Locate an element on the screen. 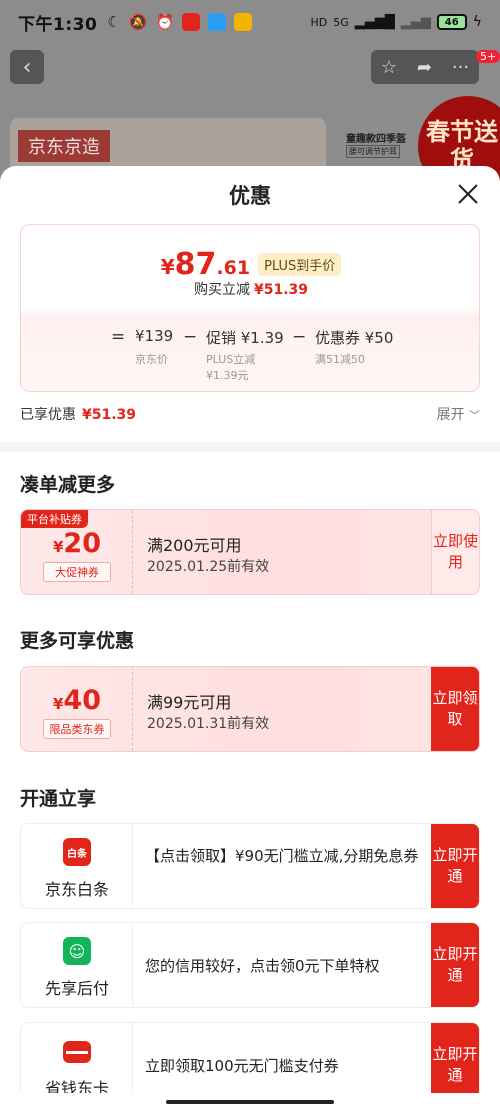 This screenshot has height=1111, width=500. back-button: ‹ is located at coordinates (27, 67).